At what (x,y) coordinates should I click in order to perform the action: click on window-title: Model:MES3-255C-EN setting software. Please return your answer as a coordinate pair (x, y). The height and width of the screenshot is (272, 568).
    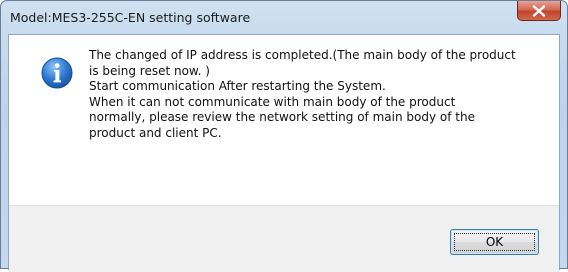
    Looking at the image, I should click on (130, 17).